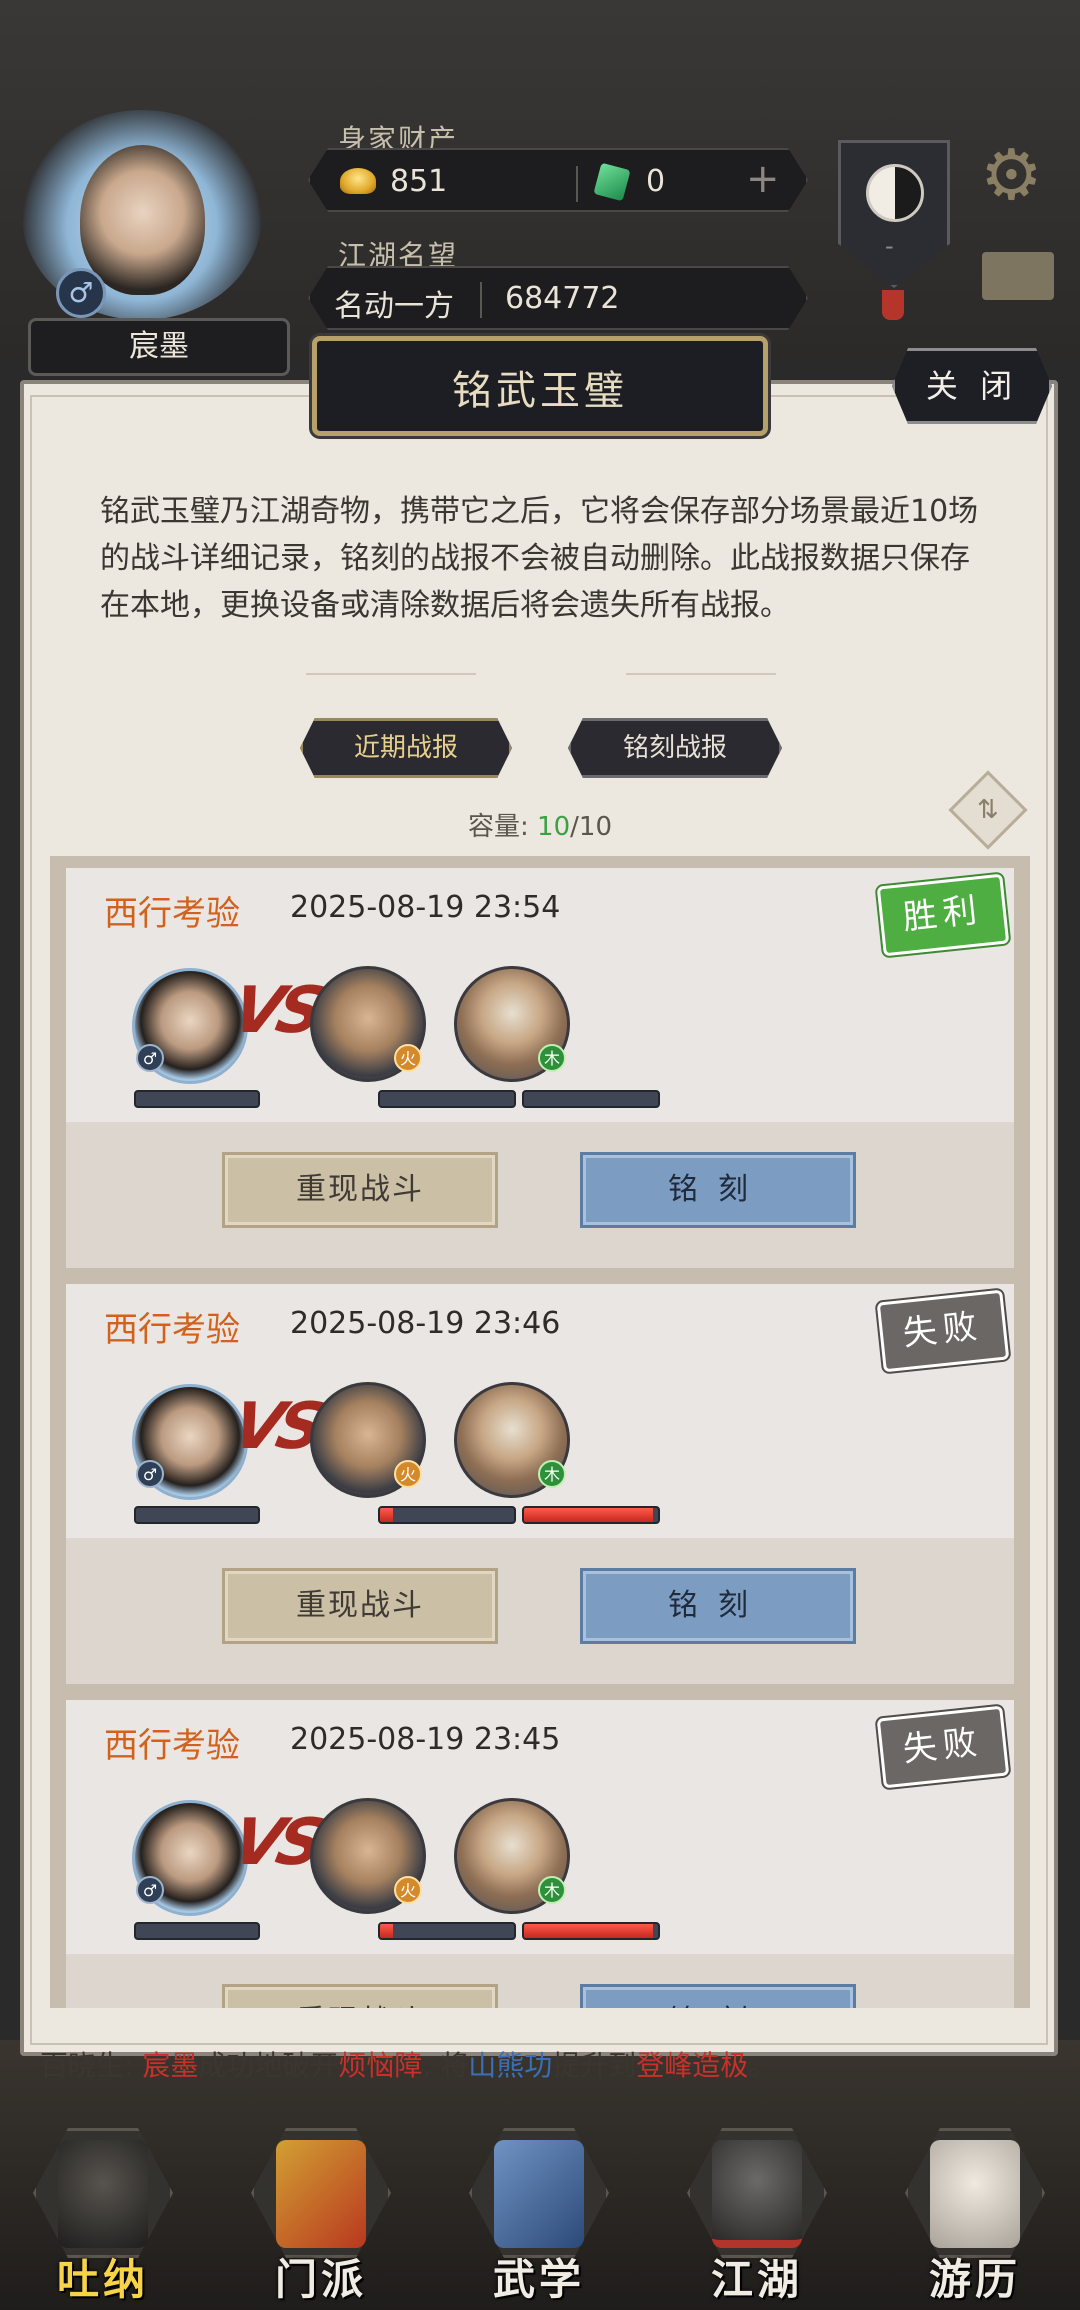  Describe the element at coordinates (425, 1323) in the screenshot. I see `record-time: 2025-08-19 23:46` at that location.